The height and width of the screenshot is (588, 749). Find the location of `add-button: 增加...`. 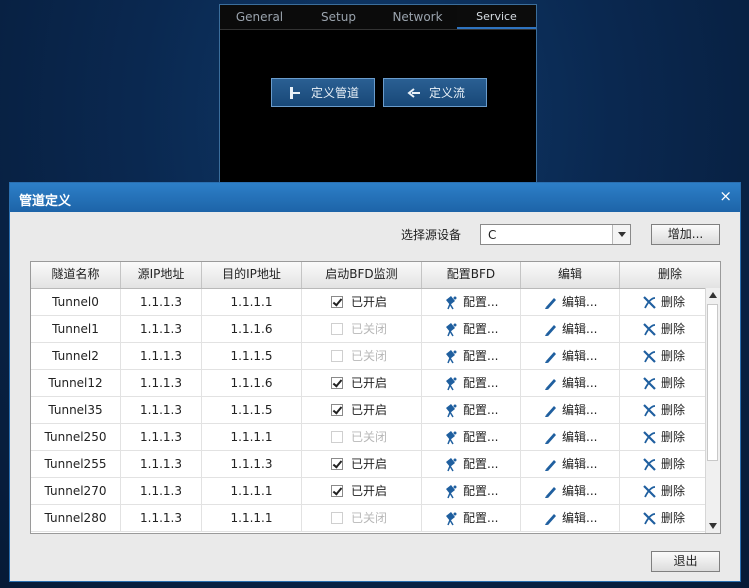

add-button: 增加... is located at coordinates (685, 234).